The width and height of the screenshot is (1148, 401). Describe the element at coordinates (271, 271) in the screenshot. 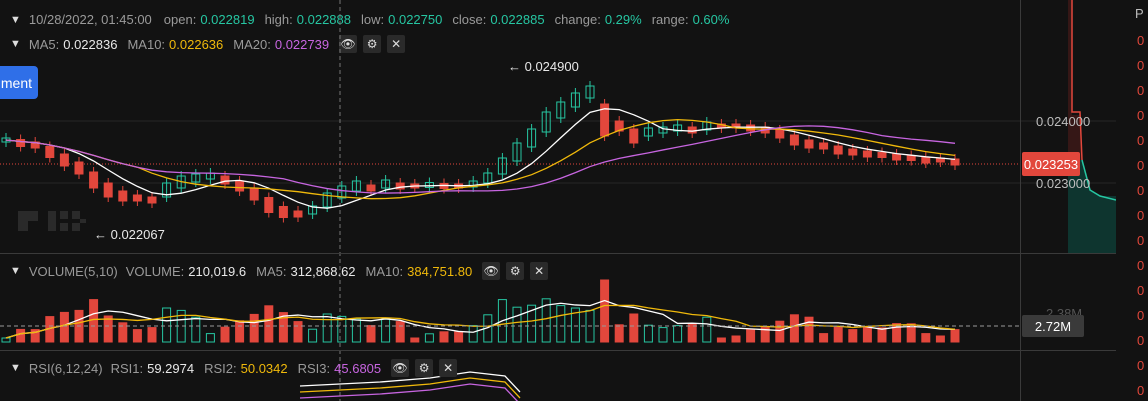

I see `vol-ma5-label: MA5:` at that location.